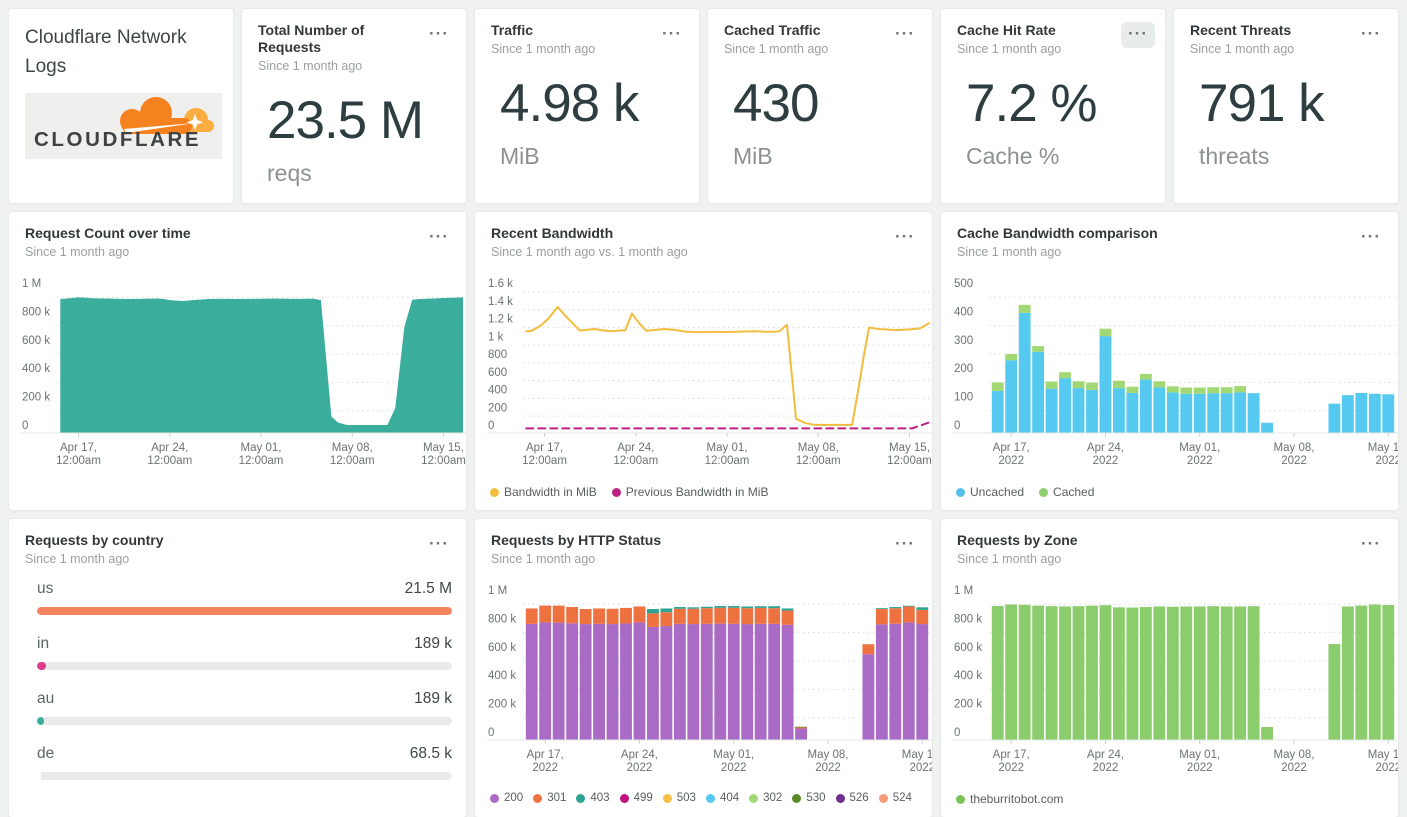 The width and height of the screenshot is (1407, 817). I want to click on country-bar-track, so click(244, 776).